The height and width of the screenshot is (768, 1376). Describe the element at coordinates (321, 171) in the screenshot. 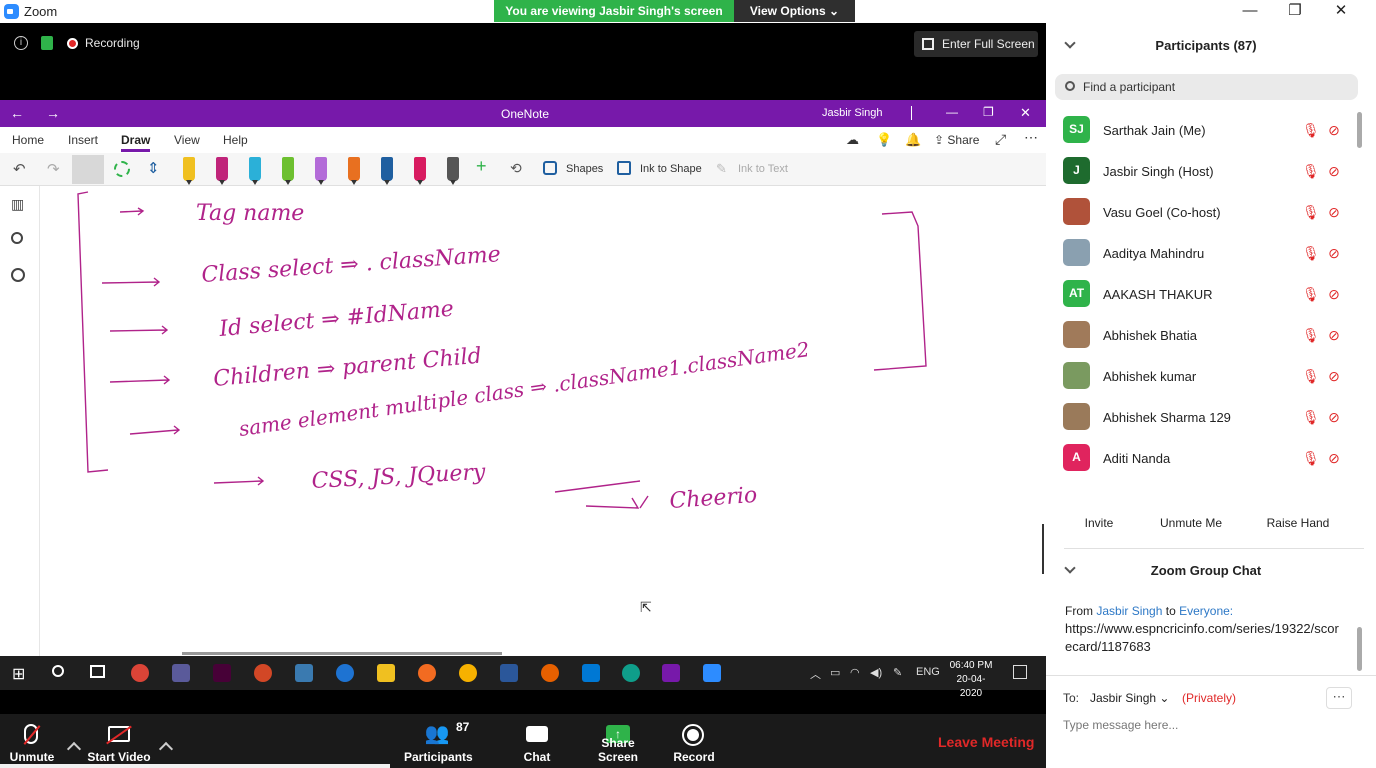

I see `pen-5-icon` at that location.